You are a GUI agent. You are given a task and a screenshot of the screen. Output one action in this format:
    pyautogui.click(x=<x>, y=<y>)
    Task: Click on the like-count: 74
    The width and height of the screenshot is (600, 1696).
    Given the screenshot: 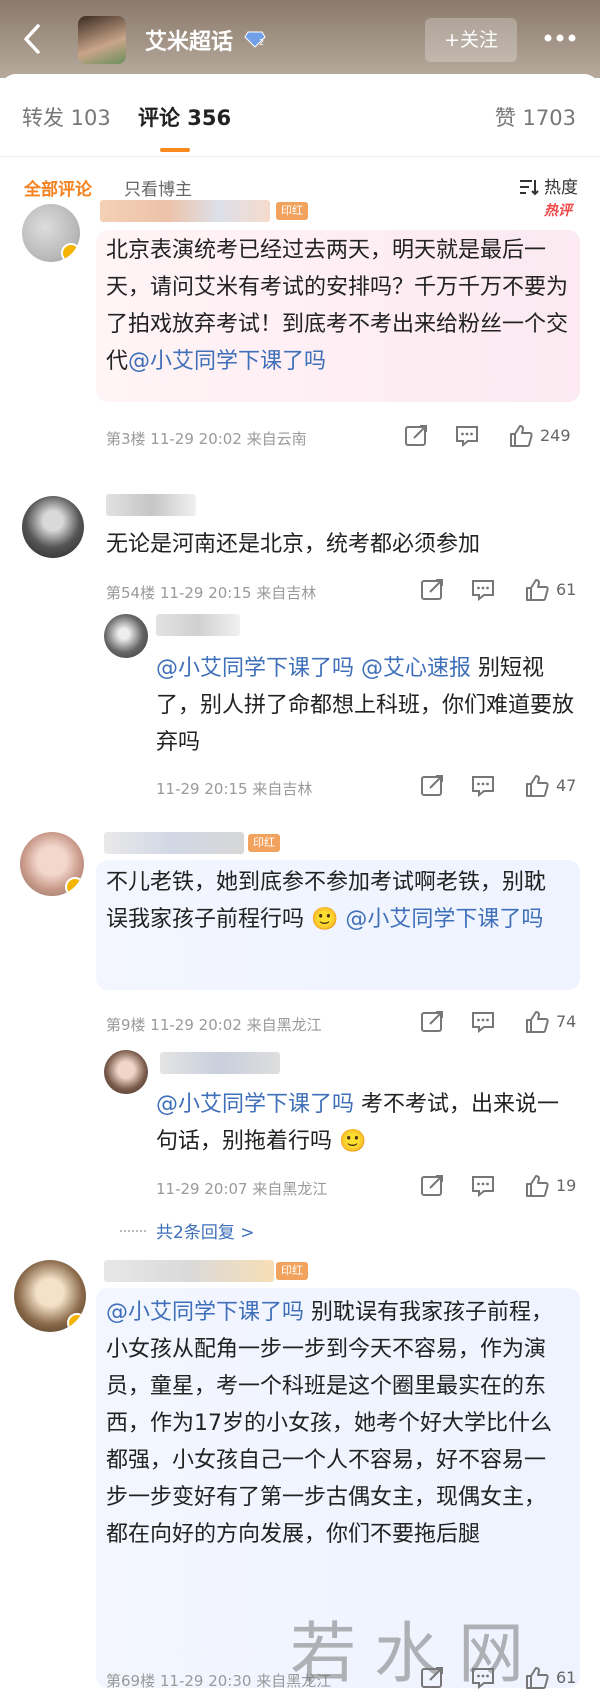 What is the action you would take?
    pyautogui.click(x=566, y=1021)
    